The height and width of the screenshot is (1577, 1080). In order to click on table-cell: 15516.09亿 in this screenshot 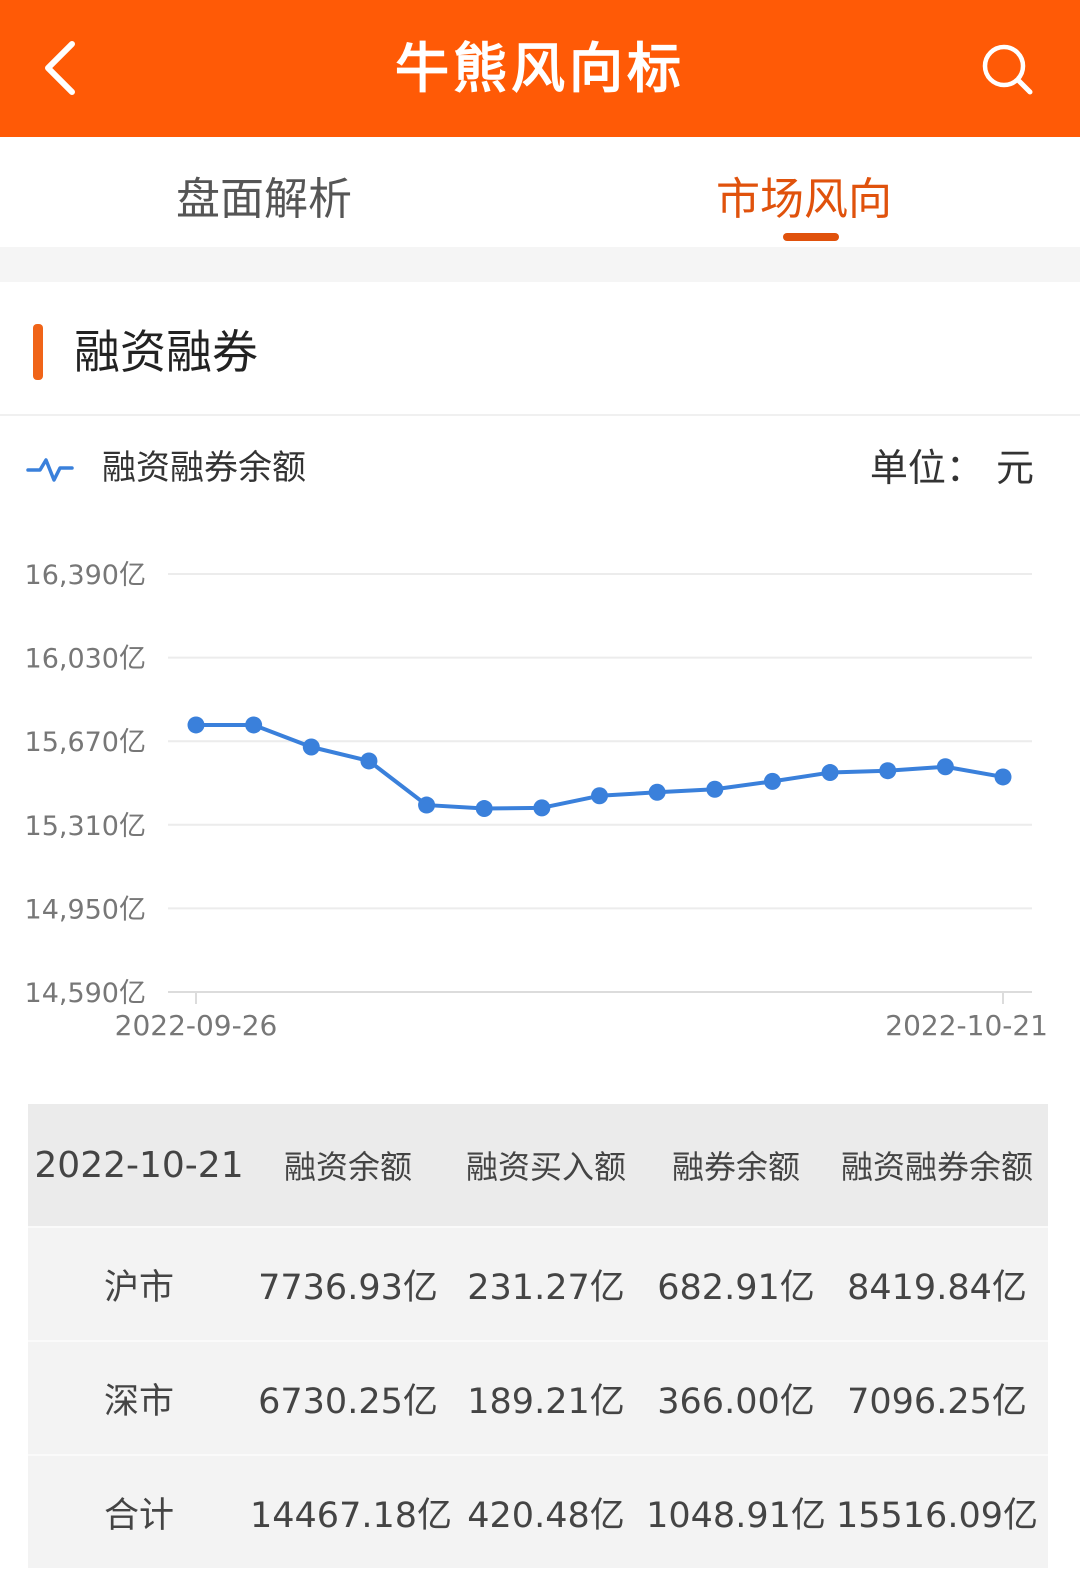, I will do `click(936, 1515)`.